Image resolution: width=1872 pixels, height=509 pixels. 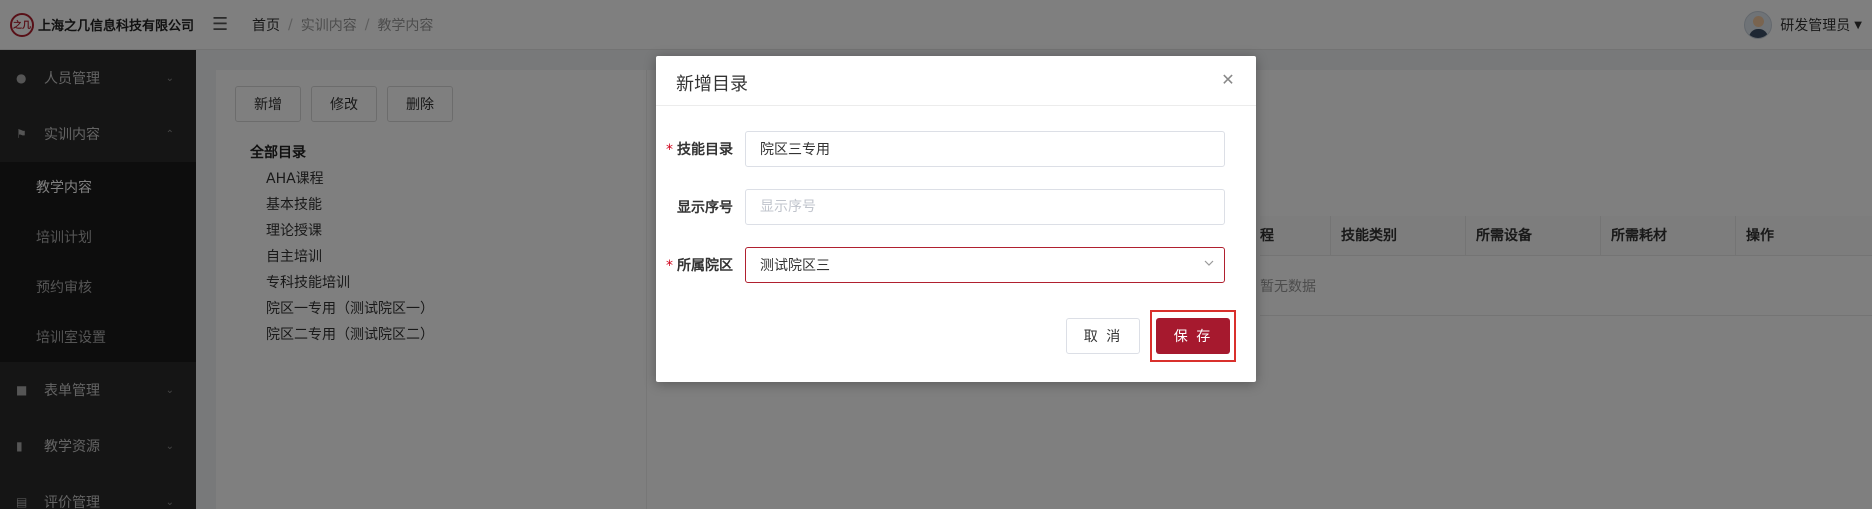 What do you see at coordinates (705, 208) in the screenshot?
I see `form-label: 显示序号` at bounding box center [705, 208].